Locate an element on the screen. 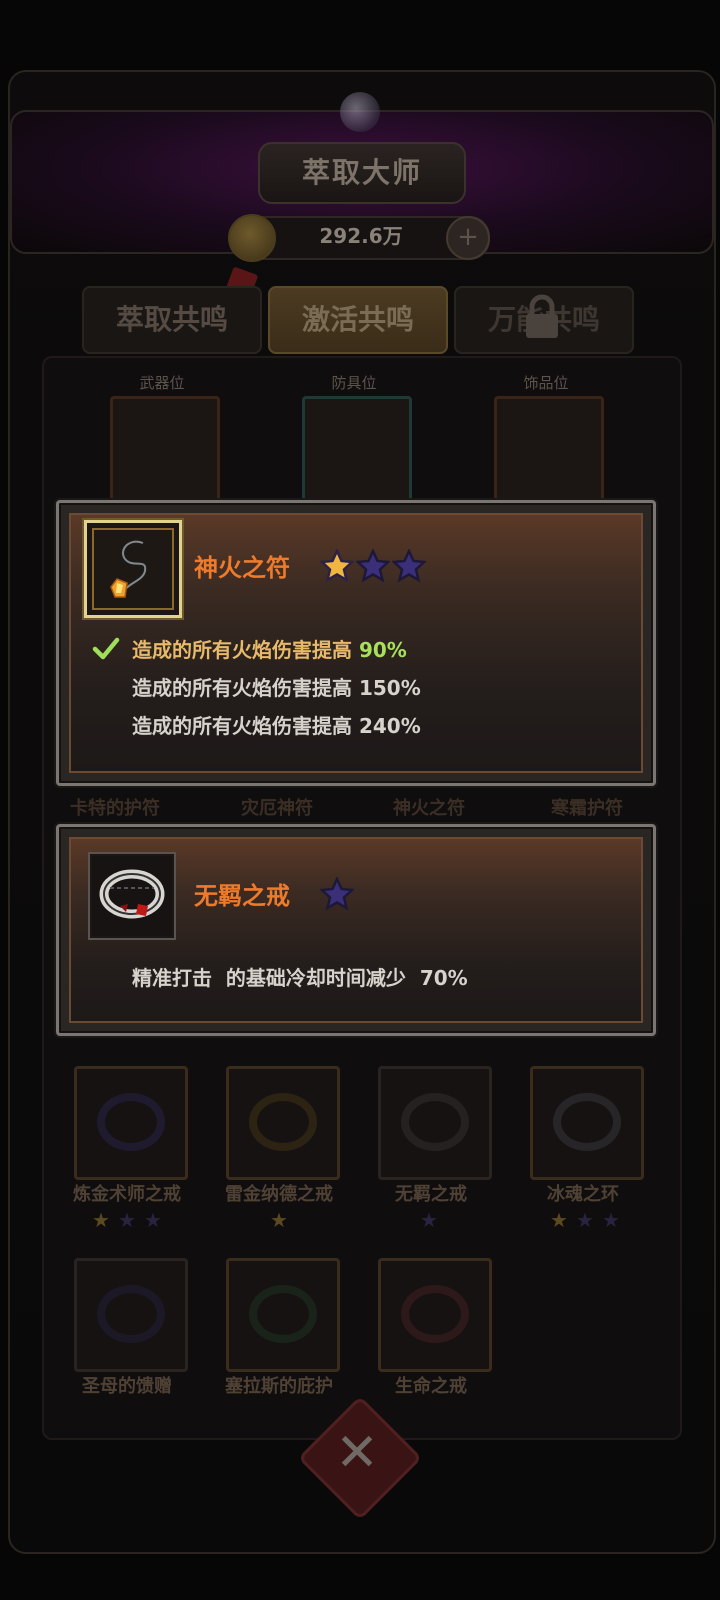  ring-name: 炼金术师之戒 is located at coordinates (127, 1194).